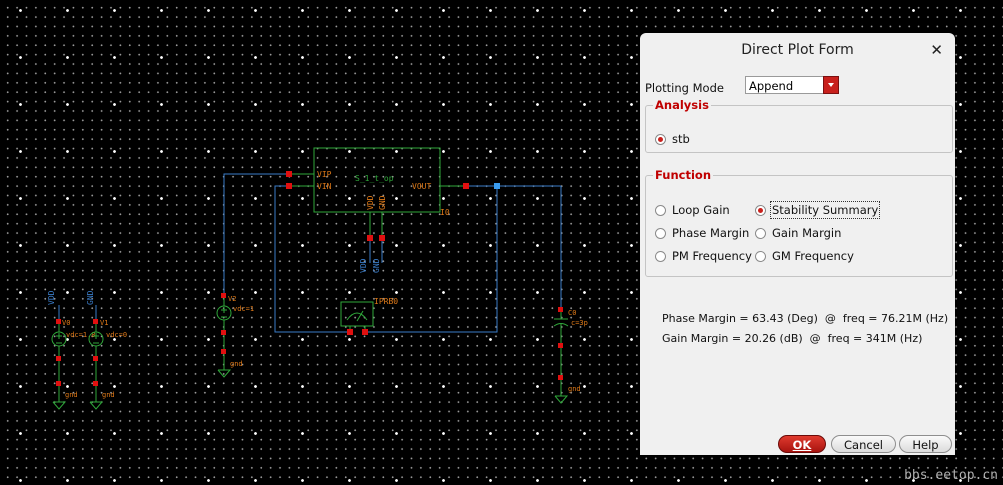 This screenshot has width=1003, height=485. Describe the element at coordinates (324, 186) in the screenshot. I see `pin-label-vin: VIN` at that location.